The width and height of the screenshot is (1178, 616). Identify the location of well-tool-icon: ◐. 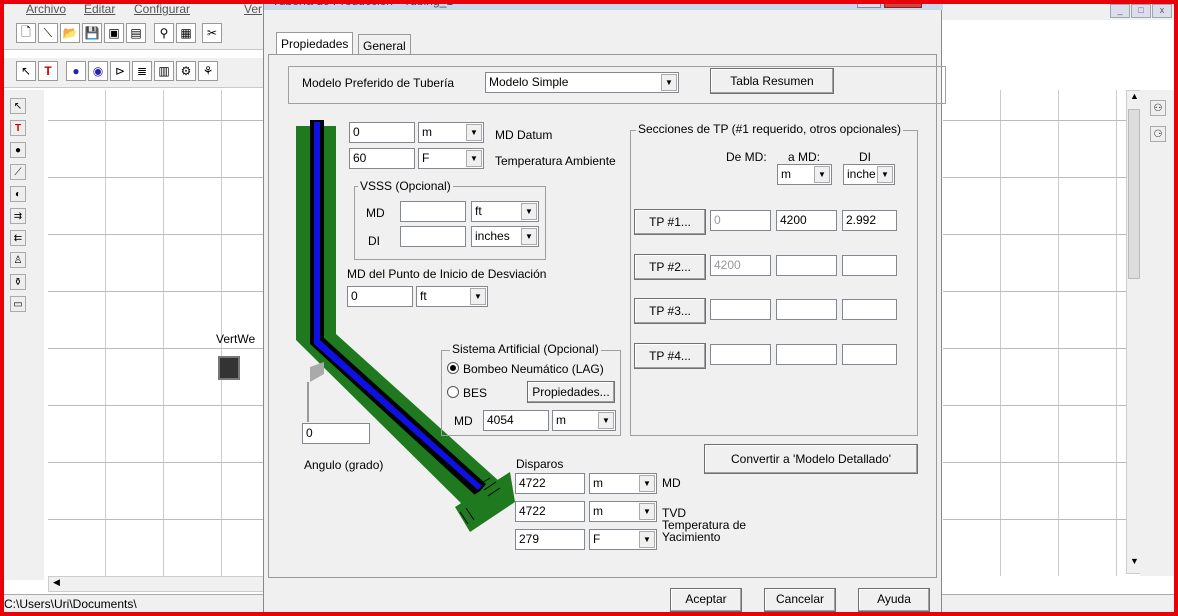
(18, 194).